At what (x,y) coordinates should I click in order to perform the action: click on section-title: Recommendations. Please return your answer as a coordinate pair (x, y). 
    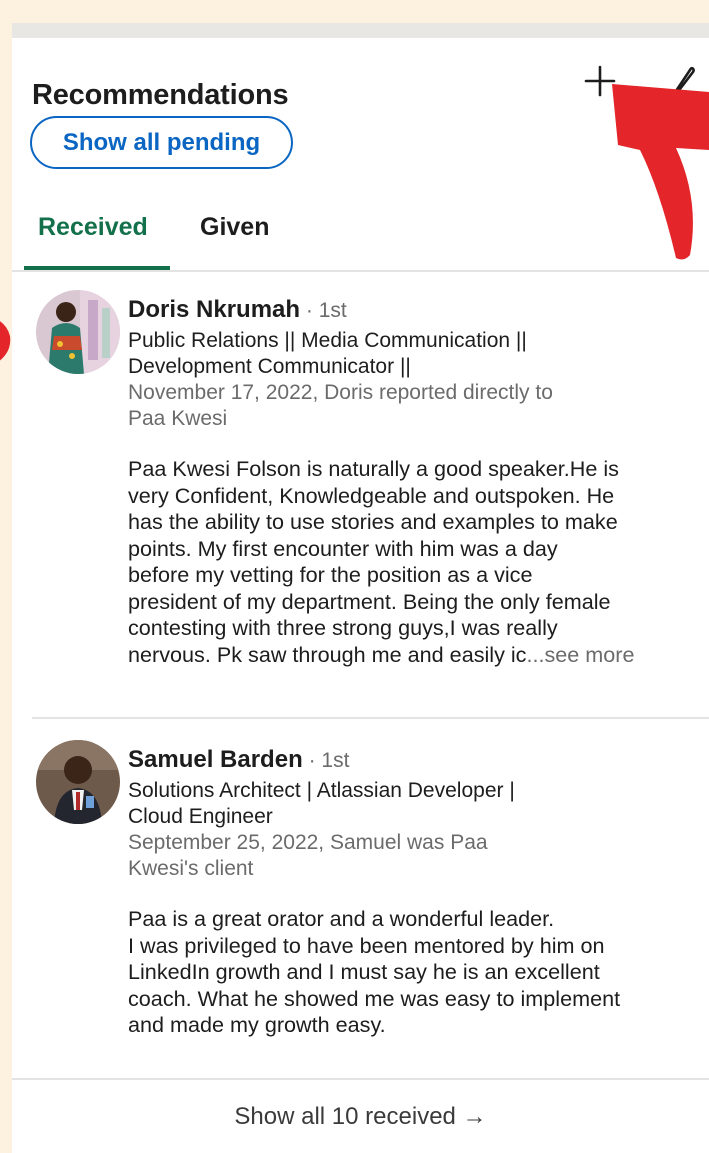
    Looking at the image, I should click on (160, 95).